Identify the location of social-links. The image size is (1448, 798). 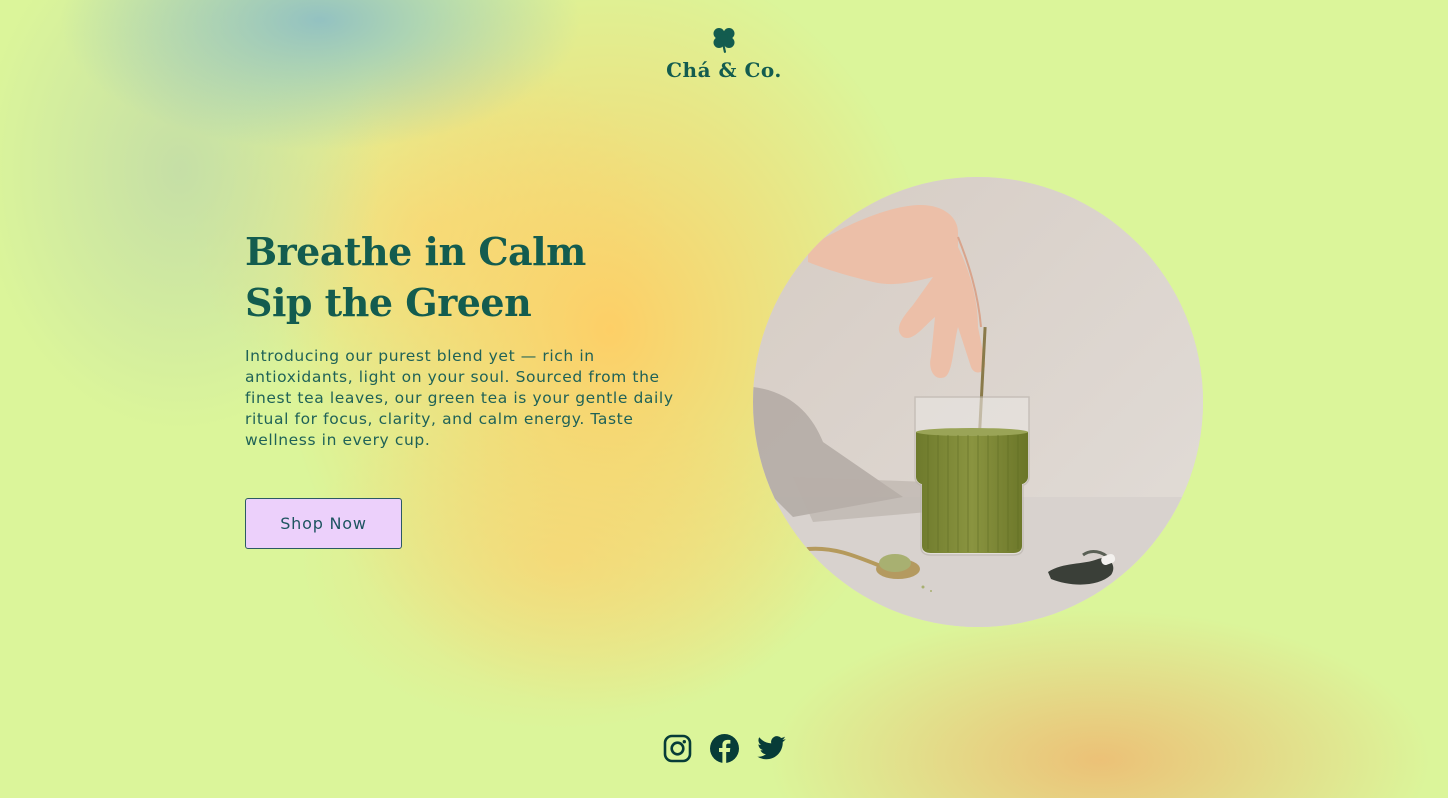
(724, 748).